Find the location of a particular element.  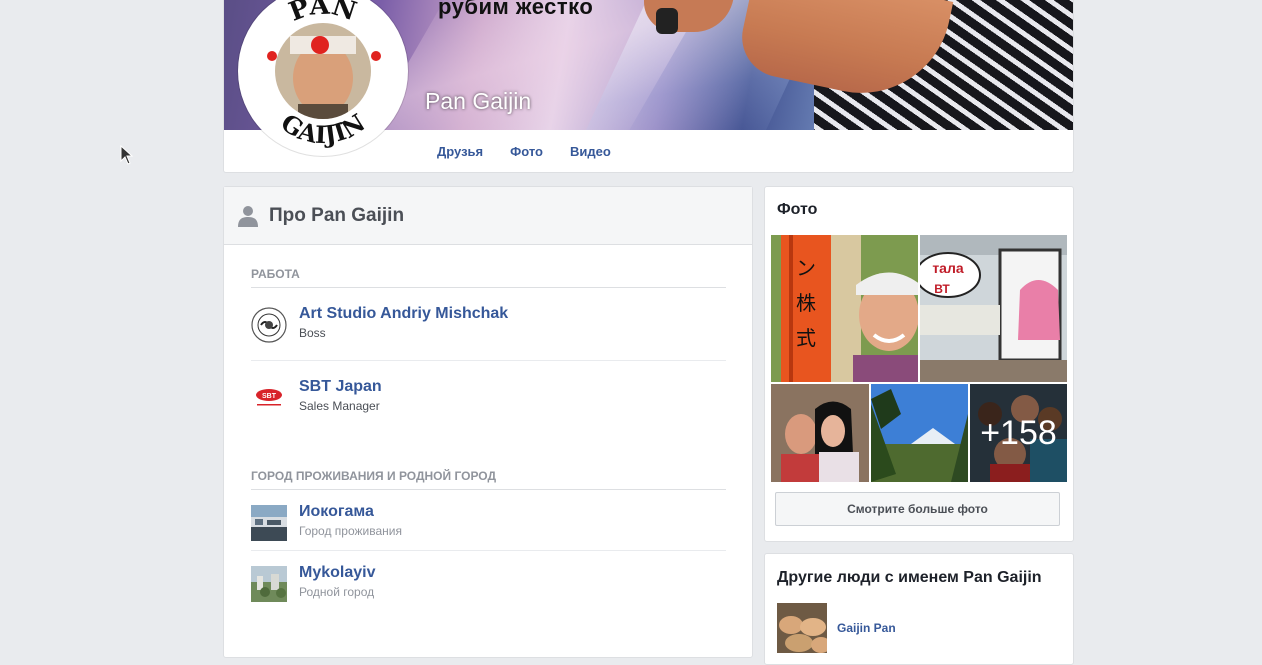

mykolayiv-thumb is located at coordinates (269, 584).